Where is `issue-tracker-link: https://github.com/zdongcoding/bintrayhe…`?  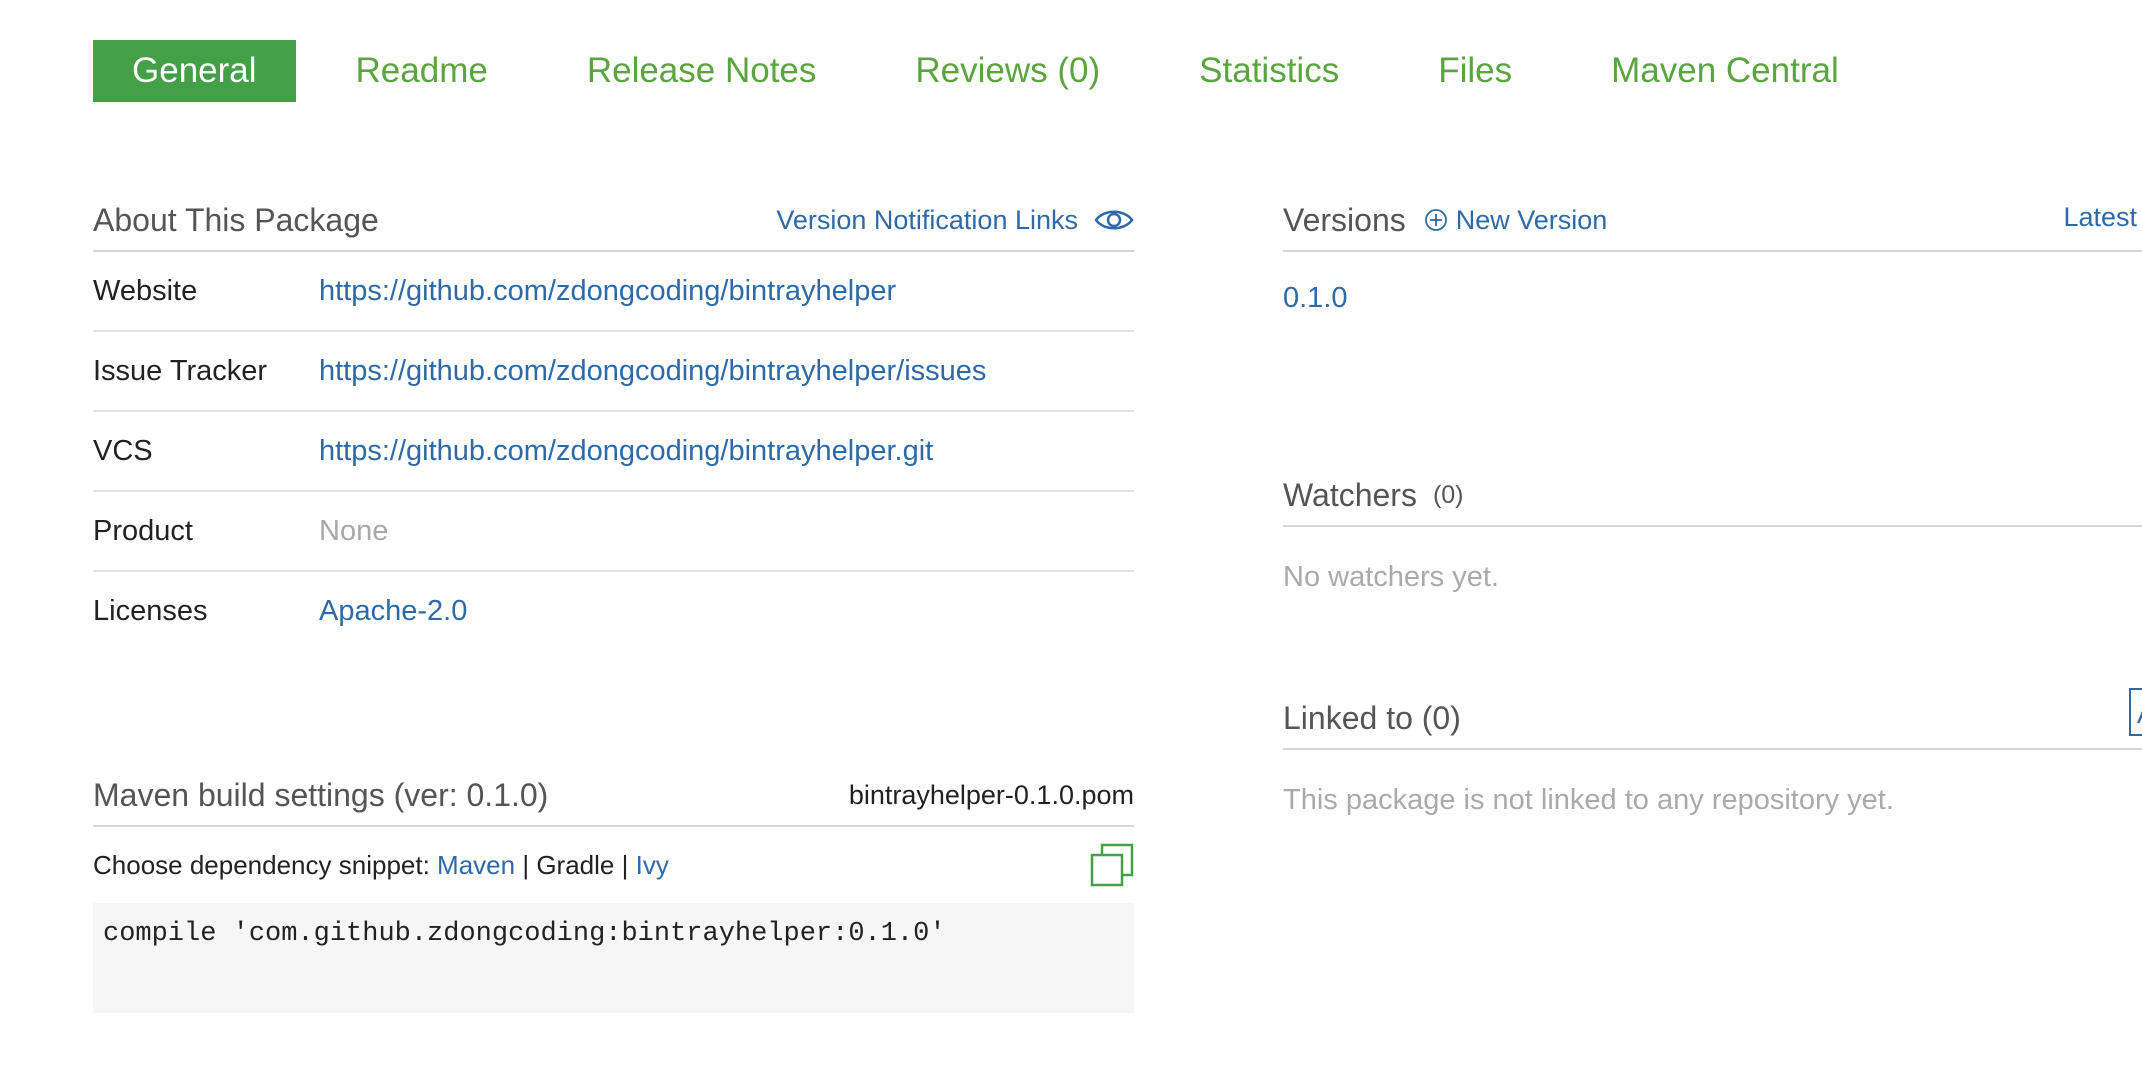 issue-tracker-link: https://github.com/zdongcoding/bintrayhe… is located at coordinates (652, 371).